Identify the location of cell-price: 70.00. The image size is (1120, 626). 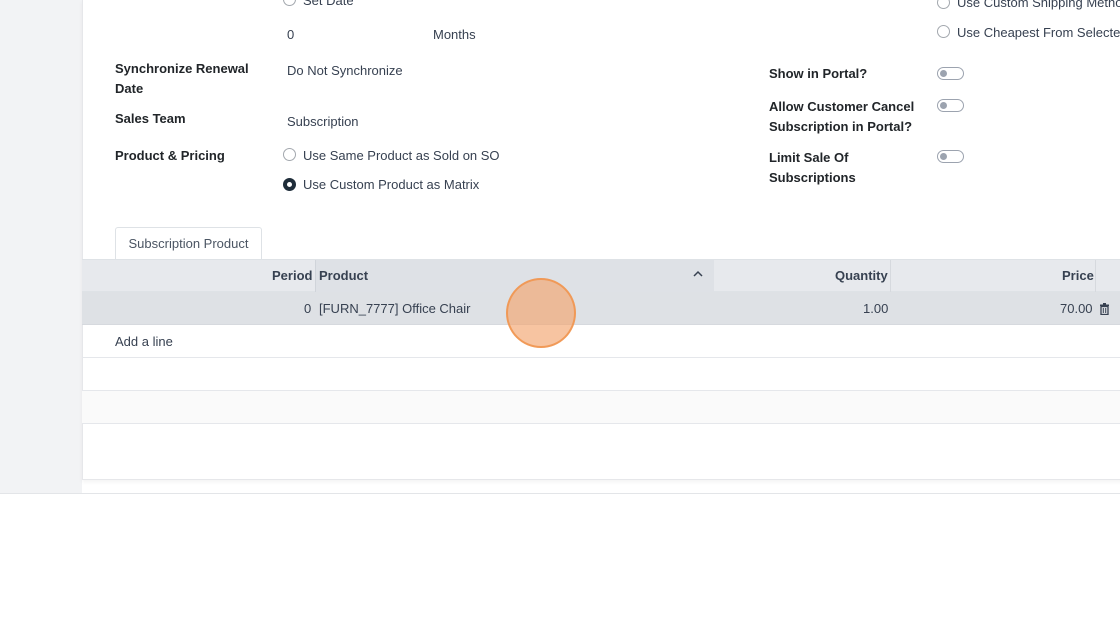
(1076, 308).